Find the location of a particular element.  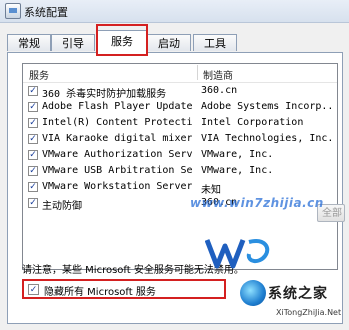

service-manufacturer: VIA Technologies, Inc. is located at coordinates (267, 138).